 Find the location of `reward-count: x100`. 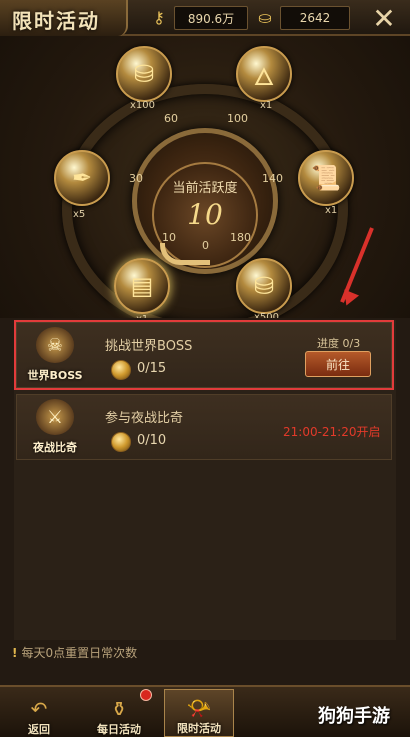

reward-count: x100 is located at coordinates (143, 105).